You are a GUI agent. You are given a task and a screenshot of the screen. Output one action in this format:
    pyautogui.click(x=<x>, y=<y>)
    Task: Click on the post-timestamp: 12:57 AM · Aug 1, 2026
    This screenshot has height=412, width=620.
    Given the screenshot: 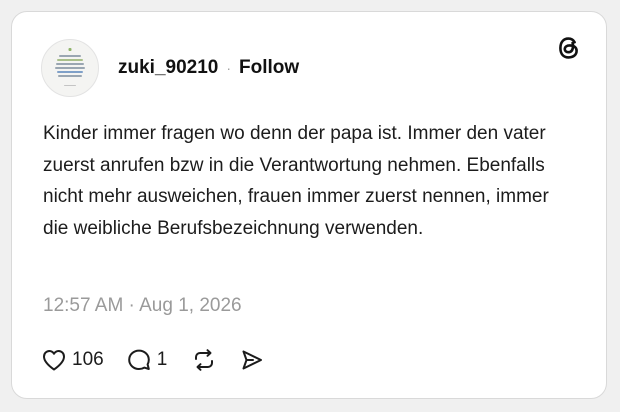 What is the action you would take?
    pyautogui.click(x=142, y=306)
    